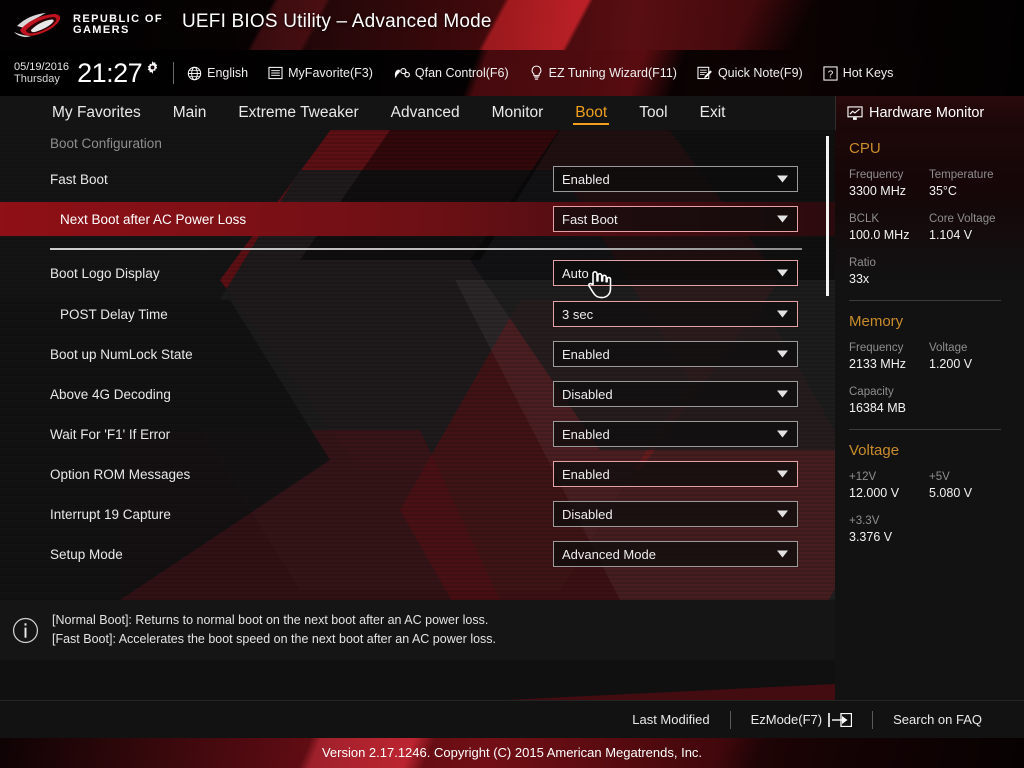  What do you see at coordinates (939, 477) in the screenshot?
I see `hw-key: +5V` at bounding box center [939, 477].